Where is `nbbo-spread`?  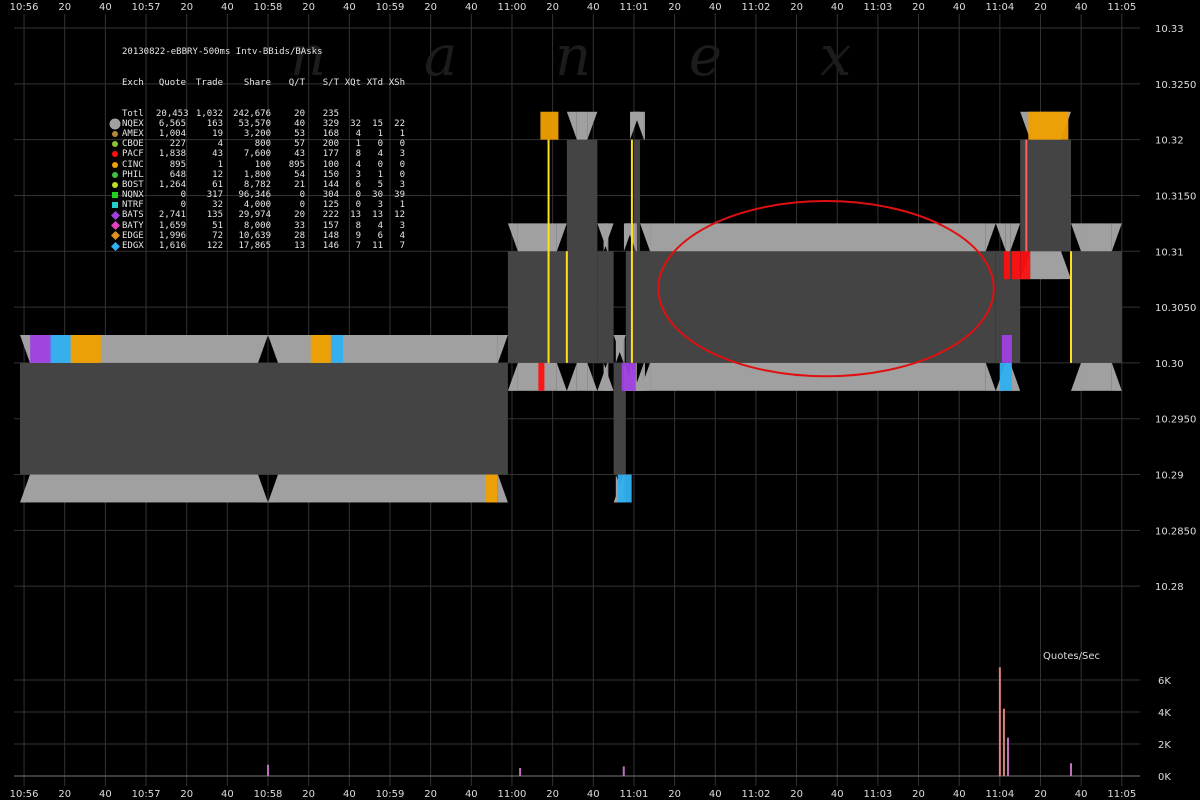 nbbo-spread is located at coordinates (388, 418).